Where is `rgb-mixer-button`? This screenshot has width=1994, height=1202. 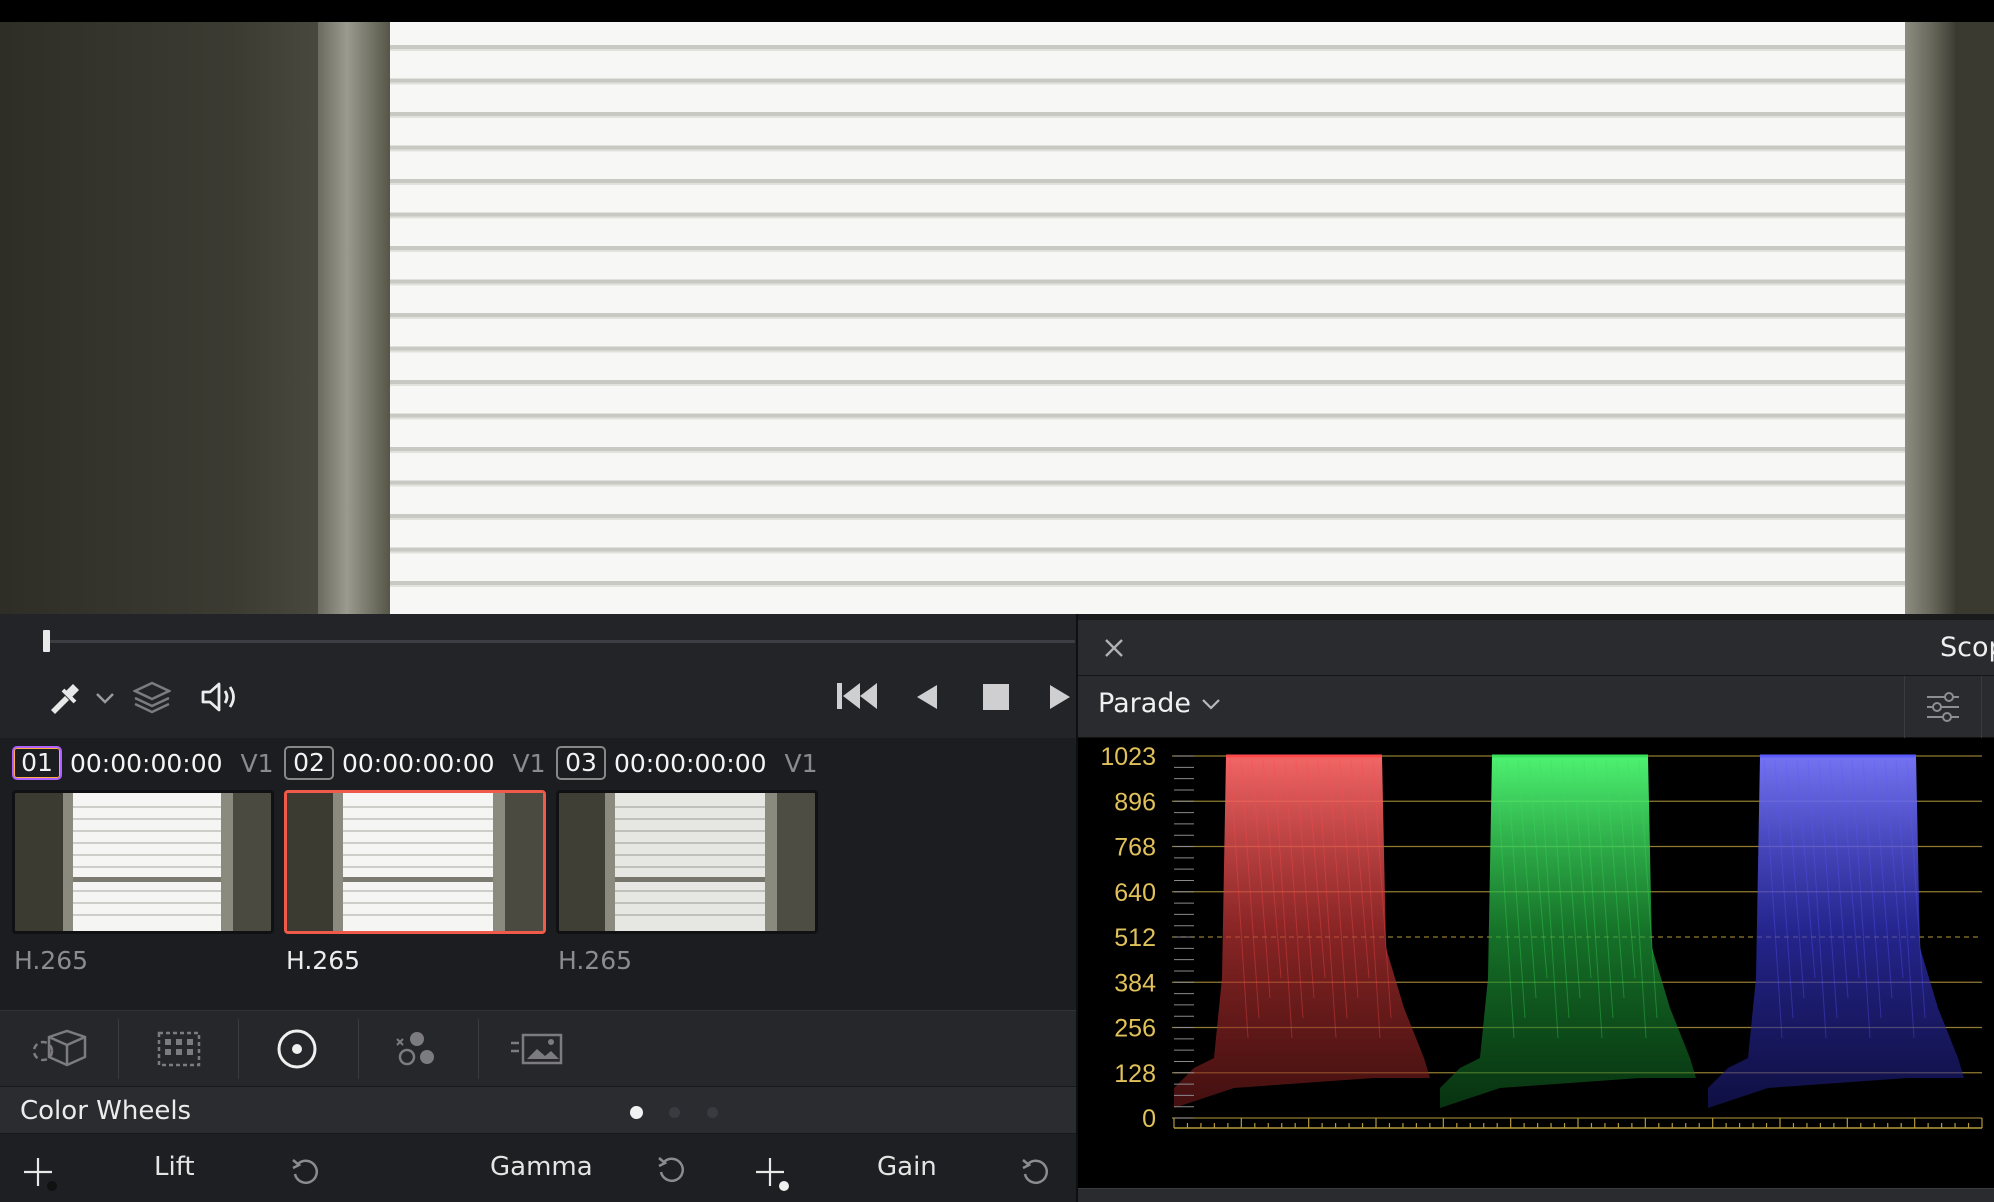 rgb-mixer-button is located at coordinates (417, 1049).